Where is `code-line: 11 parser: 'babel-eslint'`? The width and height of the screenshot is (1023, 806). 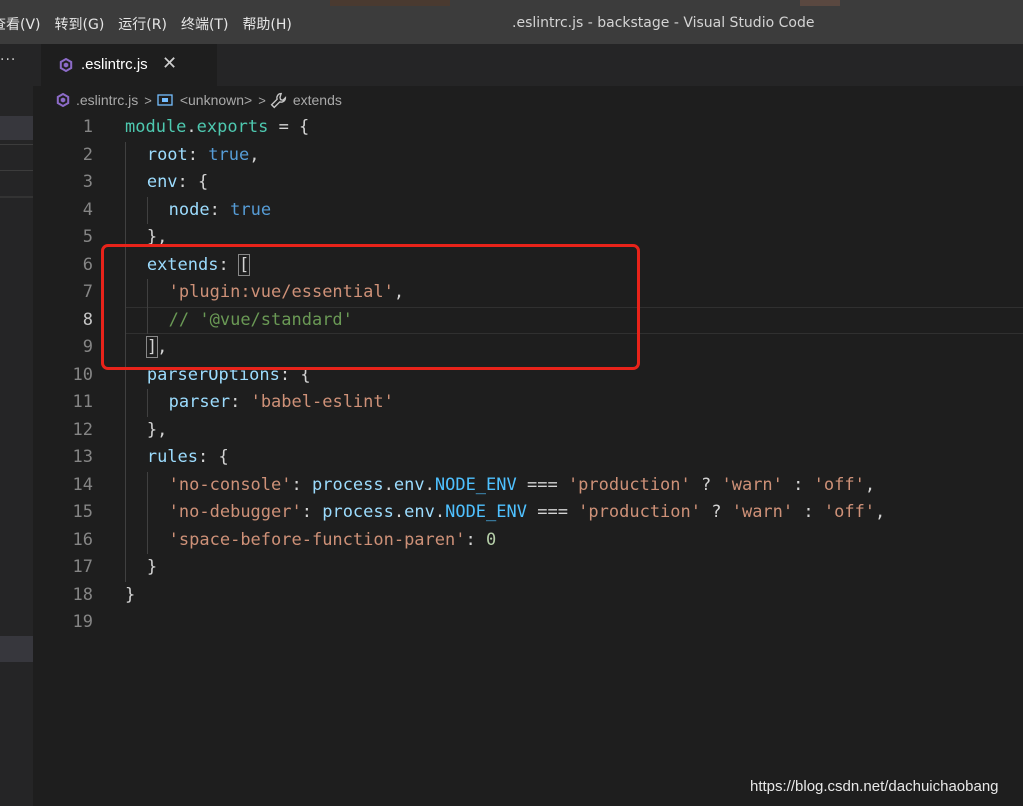
code-line: 11 parser: 'babel-eslint' is located at coordinates (528, 403).